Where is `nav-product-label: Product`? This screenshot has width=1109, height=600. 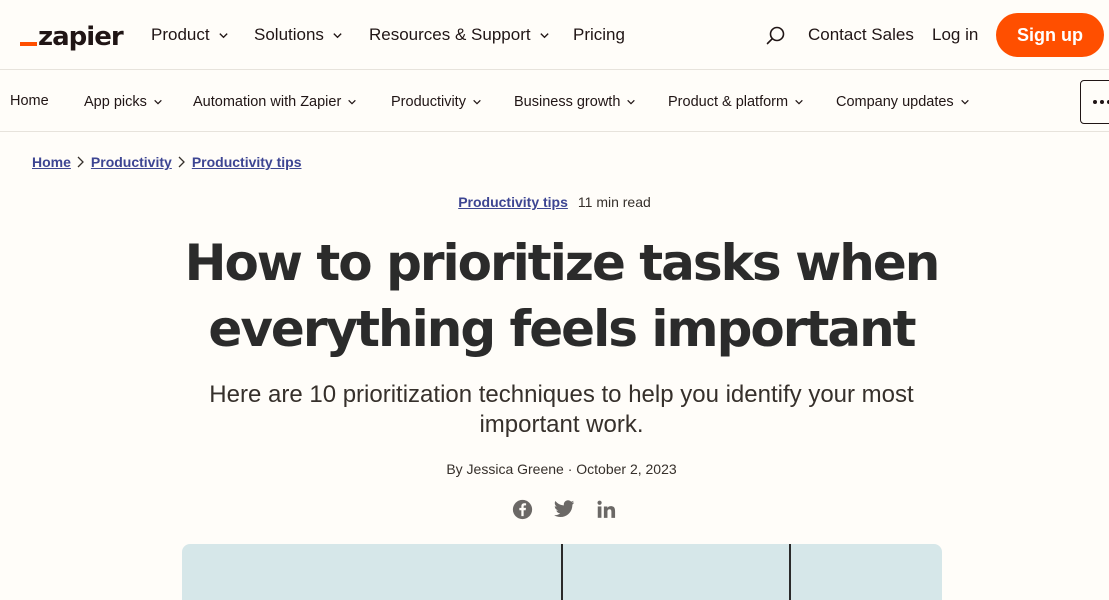 nav-product-label: Product is located at coordinates (180, 34).